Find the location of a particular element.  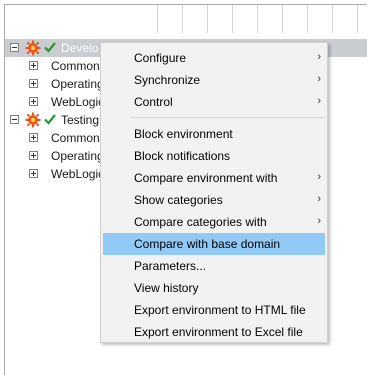

menu-item-label: Compare with base domain is located at coordinates (207, 244).